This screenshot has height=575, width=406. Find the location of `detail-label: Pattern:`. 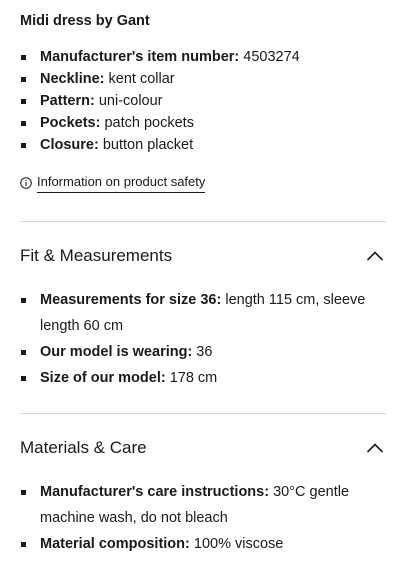

detail-label: Pattern: is located at coordinates (67, 101).